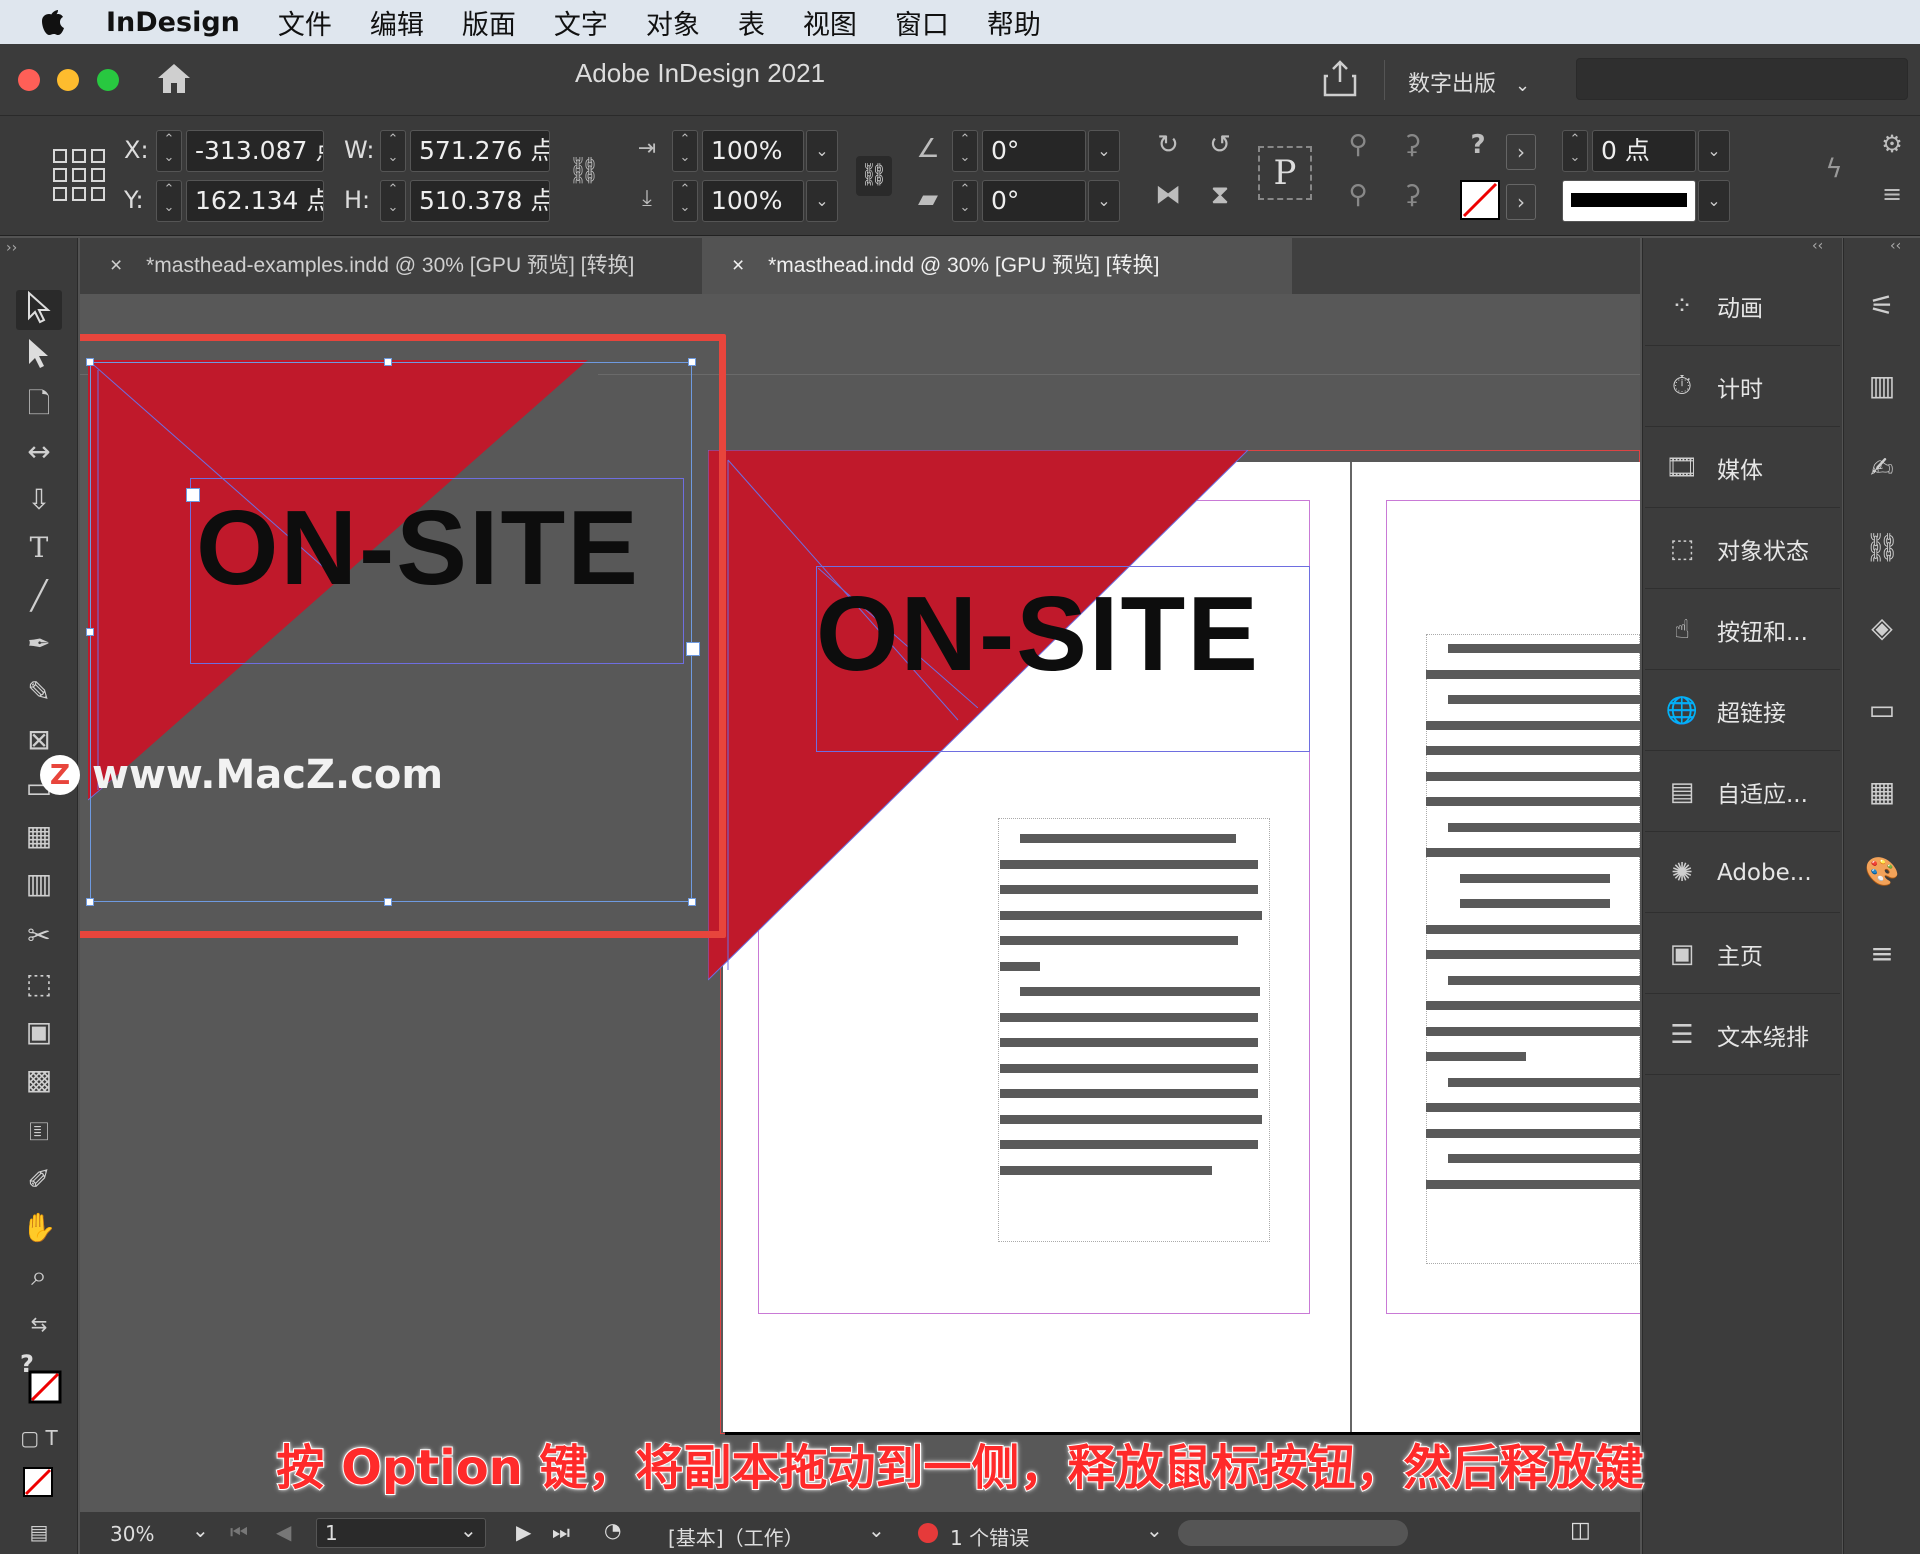 The height and width of the screenshot is (1554, 1920). Describe the element at coordinates (1104, 201) in the screenshot. I see `shear-dropdown: ⌄` at that location.